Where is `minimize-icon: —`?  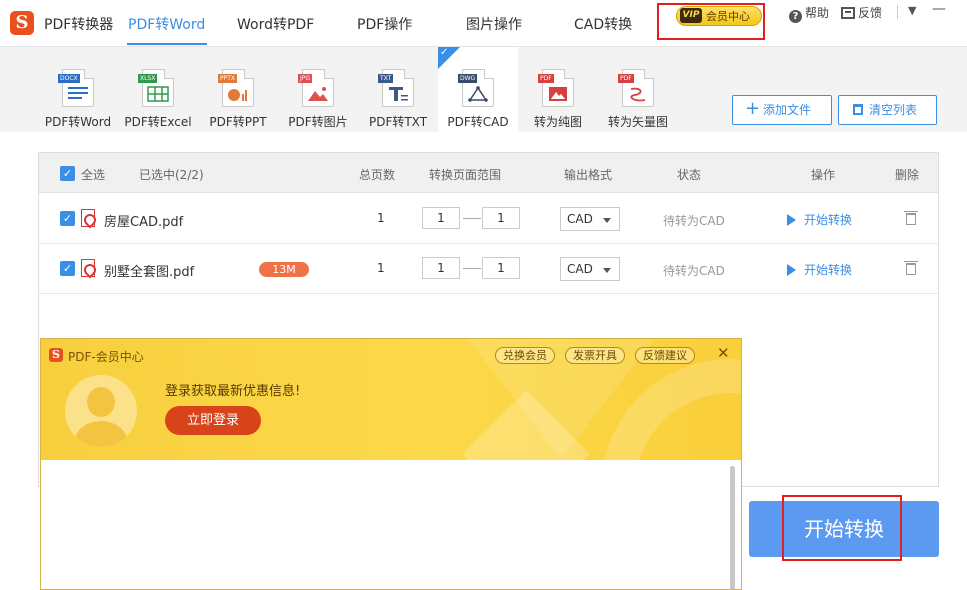 minimize-icon: — is located at coordinates (939, 9).